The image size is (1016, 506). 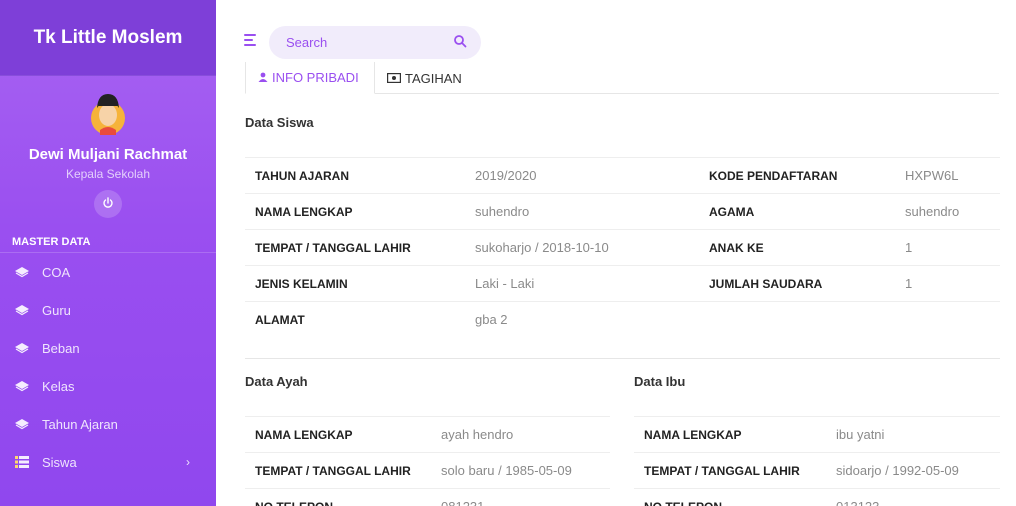 I want to click on search-input, so click(x=361, y=42).